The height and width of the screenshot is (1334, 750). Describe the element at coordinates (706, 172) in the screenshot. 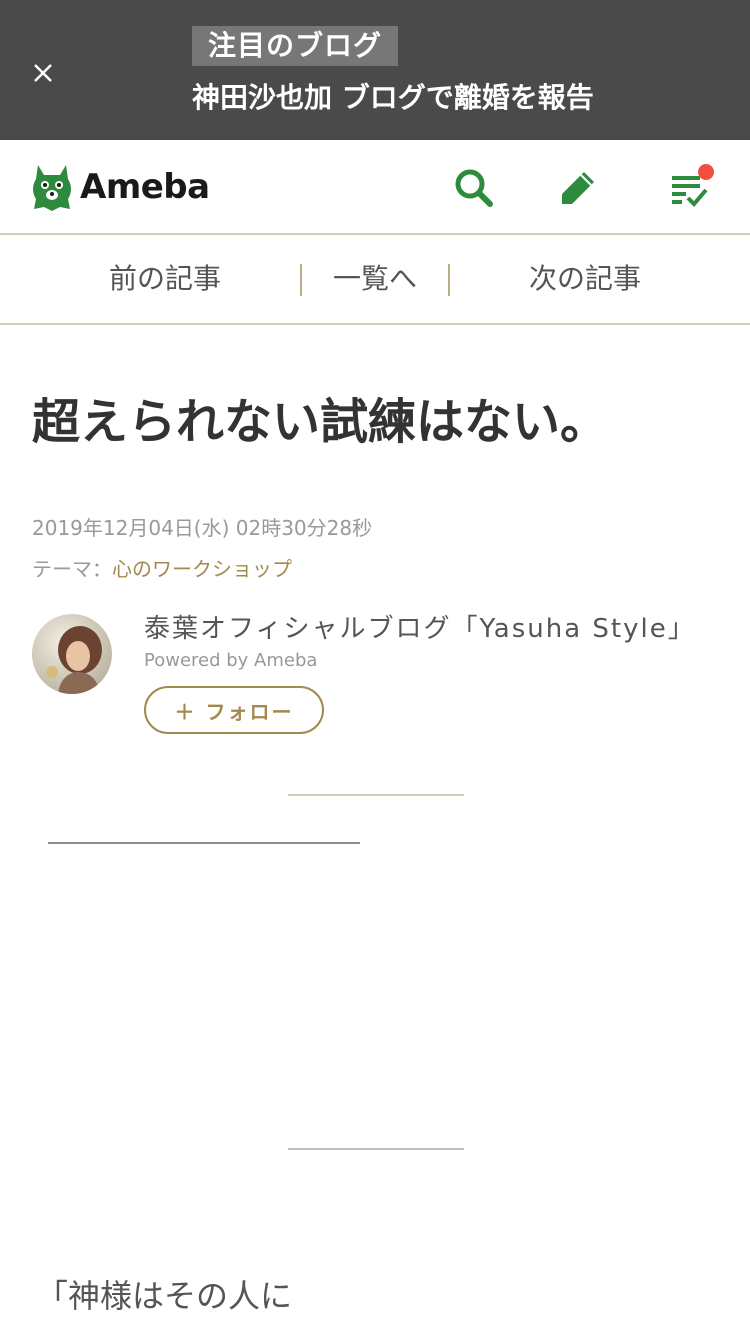

I see `notification-dot` at that location.